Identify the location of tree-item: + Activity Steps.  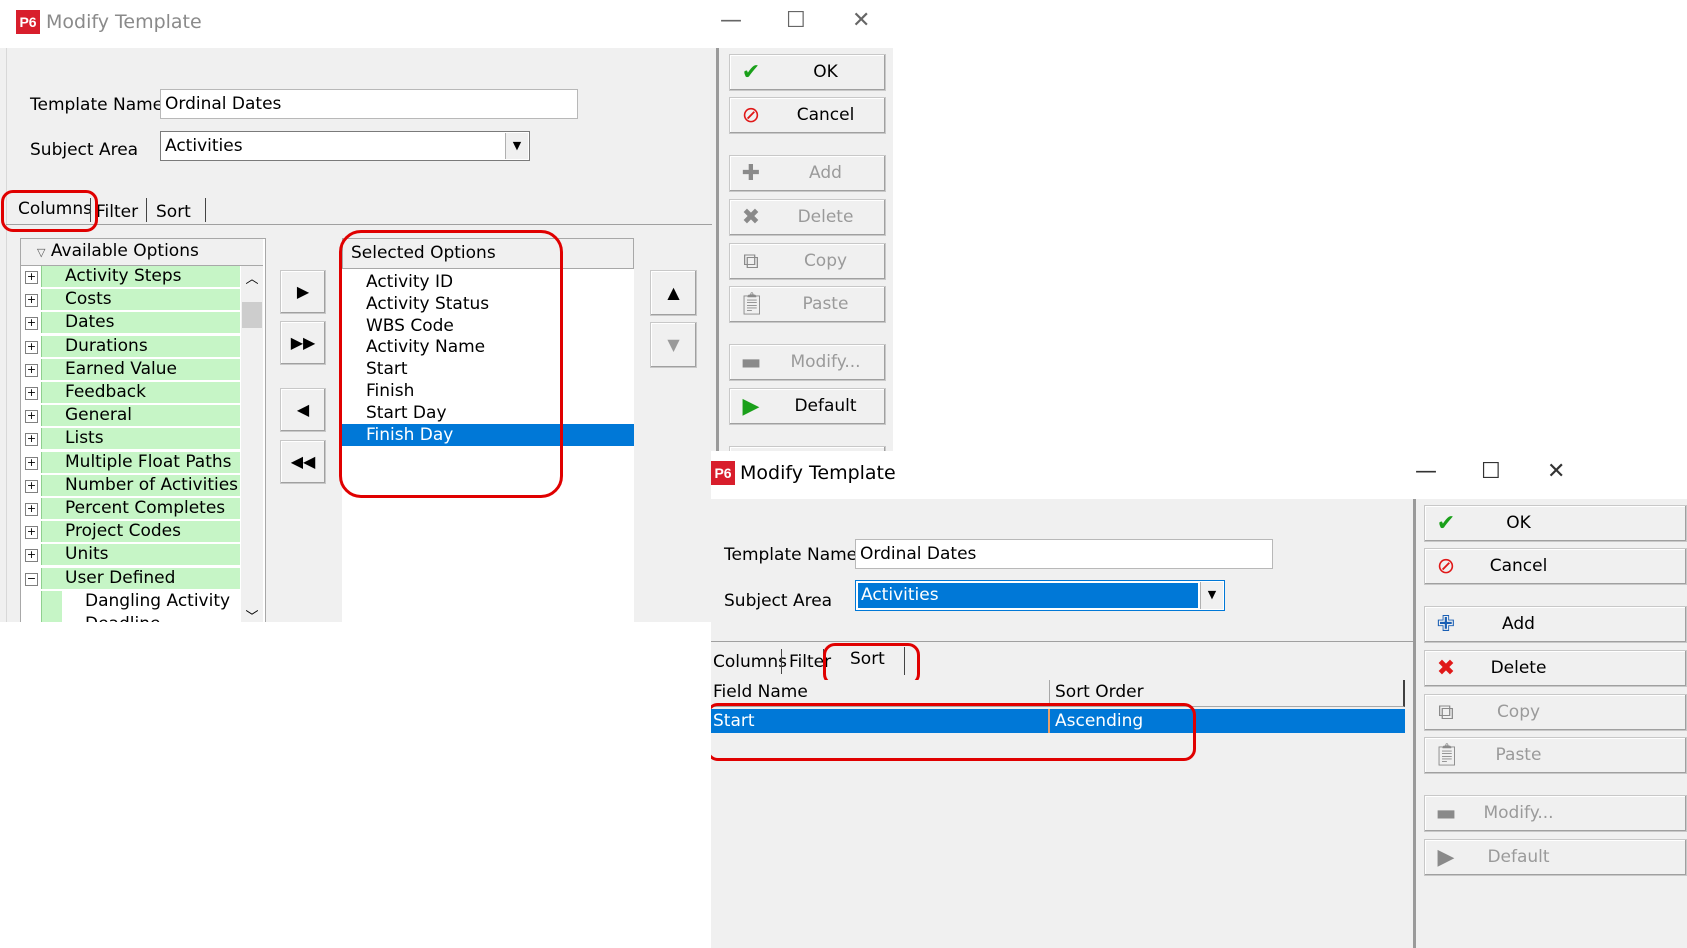
(130, 277).